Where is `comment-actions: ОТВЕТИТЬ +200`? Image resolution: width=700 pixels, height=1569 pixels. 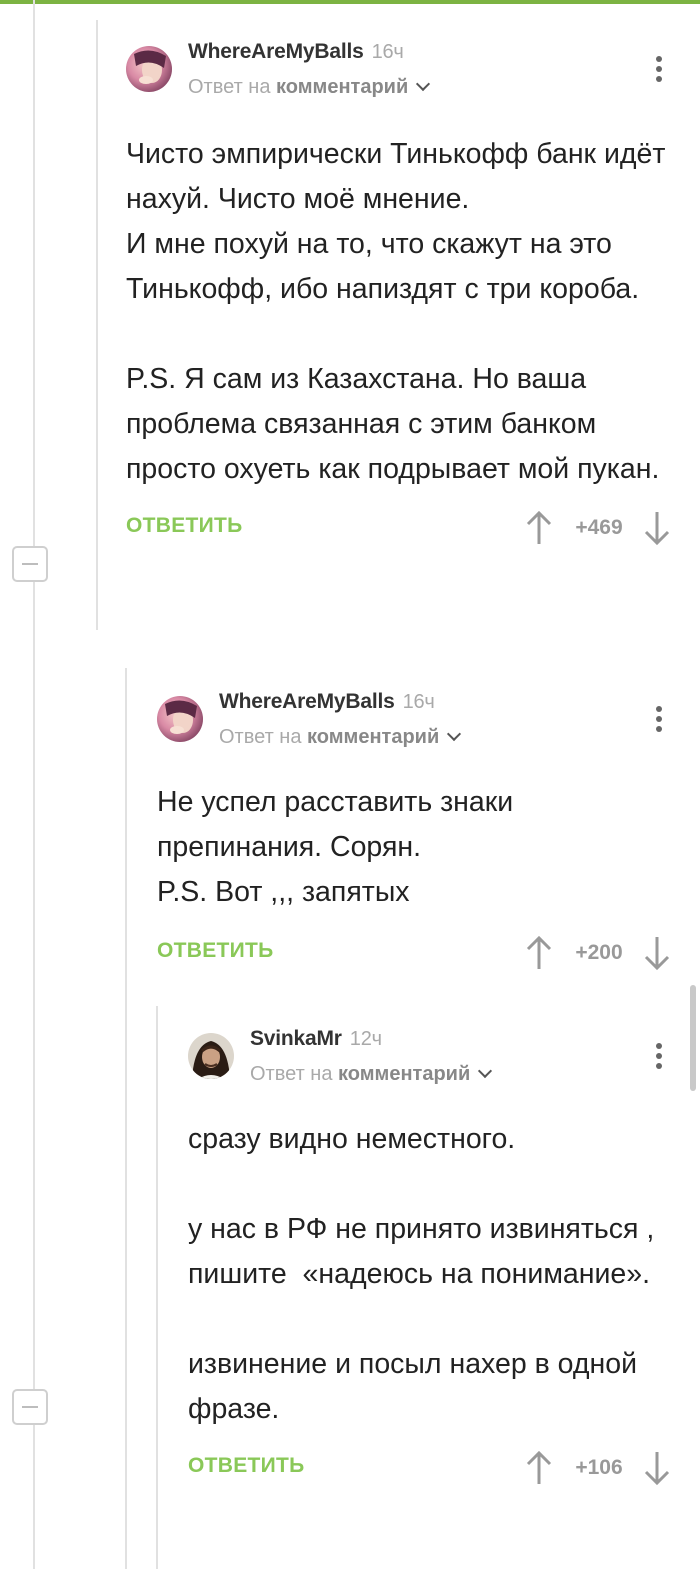
comment-actions: ОТВЕТИТЬ +200 is located at coordinates (415, 955).